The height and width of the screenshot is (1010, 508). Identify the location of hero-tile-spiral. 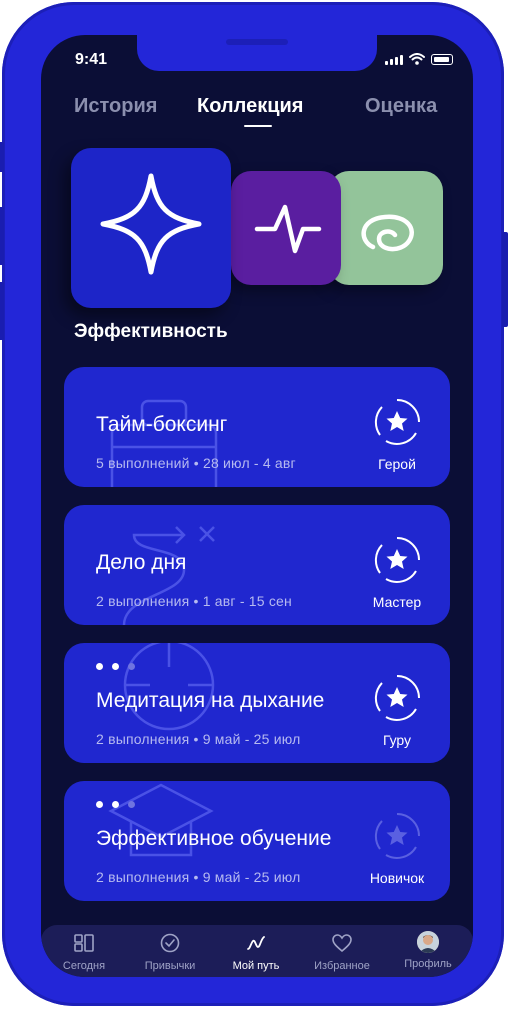
(386, 228).